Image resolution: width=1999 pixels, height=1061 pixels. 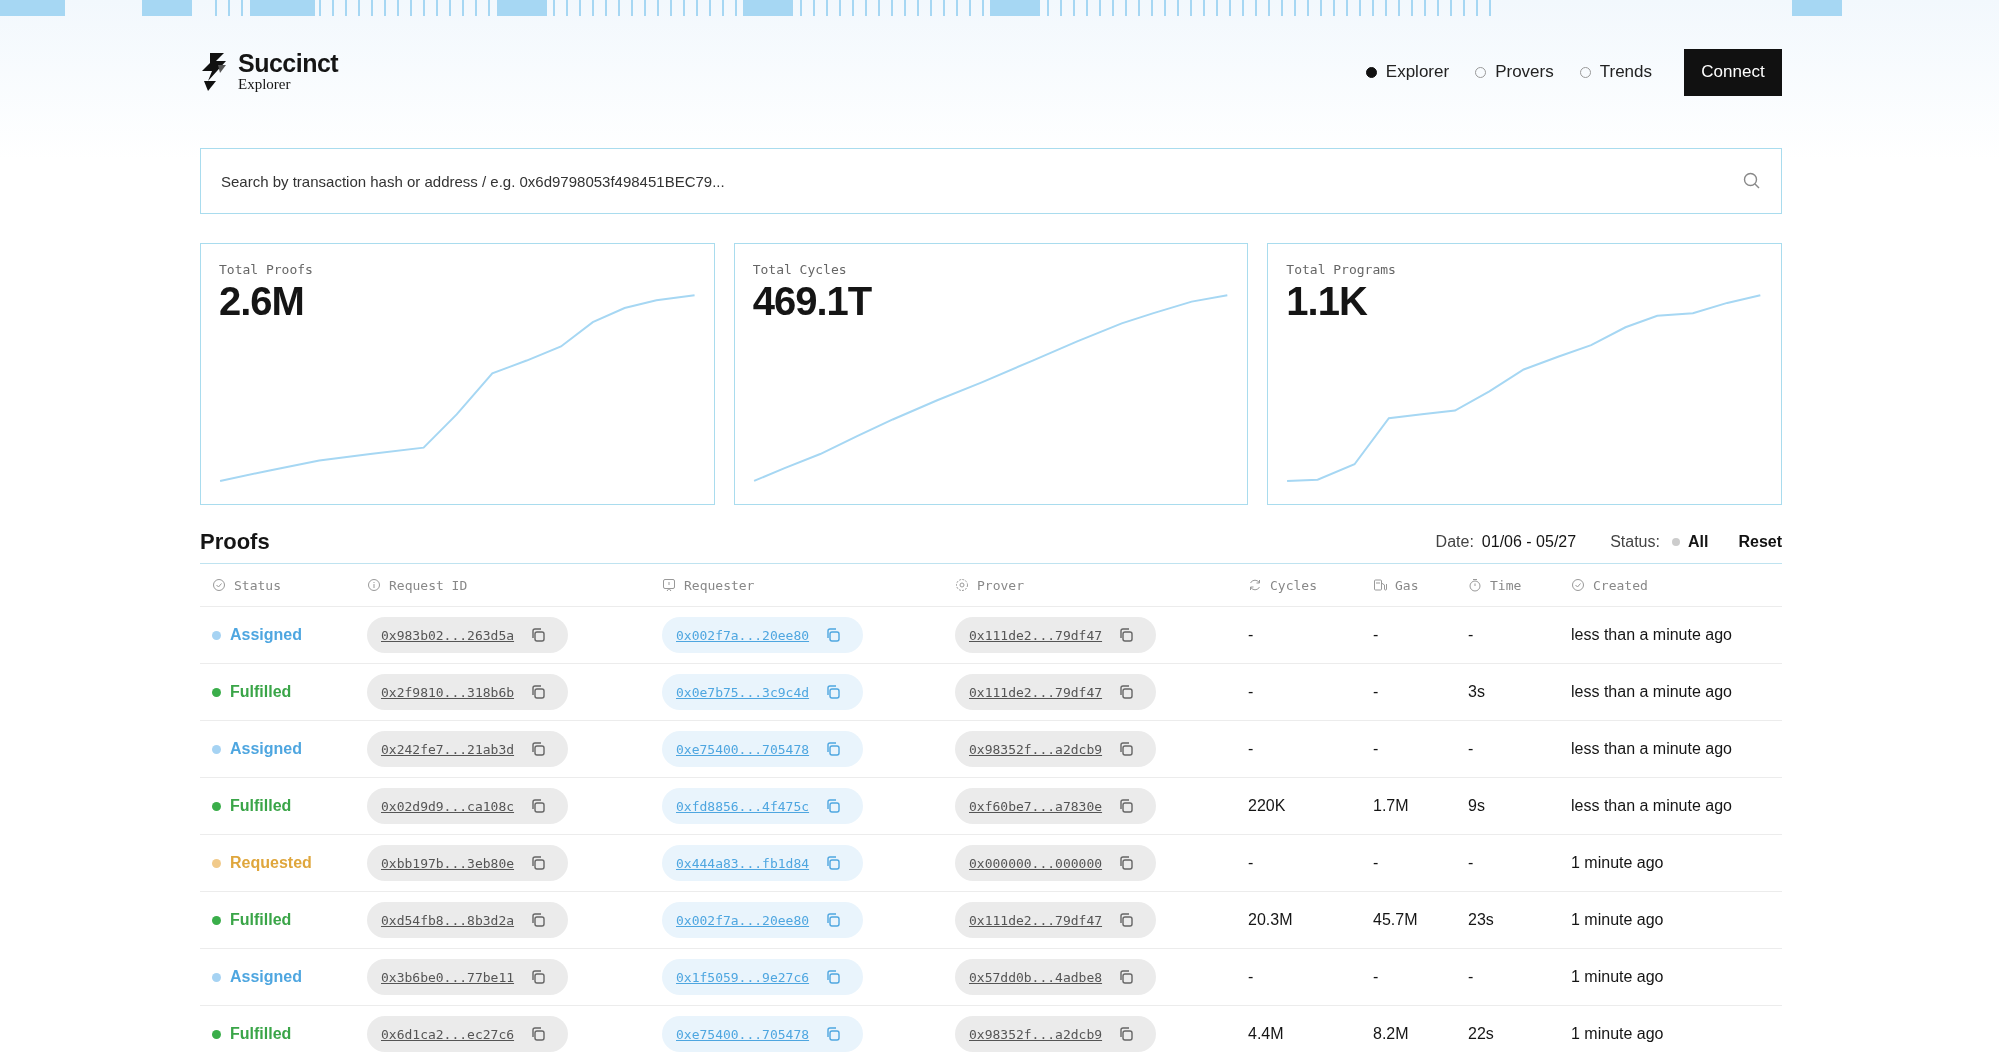 I want to click on column-header: Status, so click(x=257, y=585).